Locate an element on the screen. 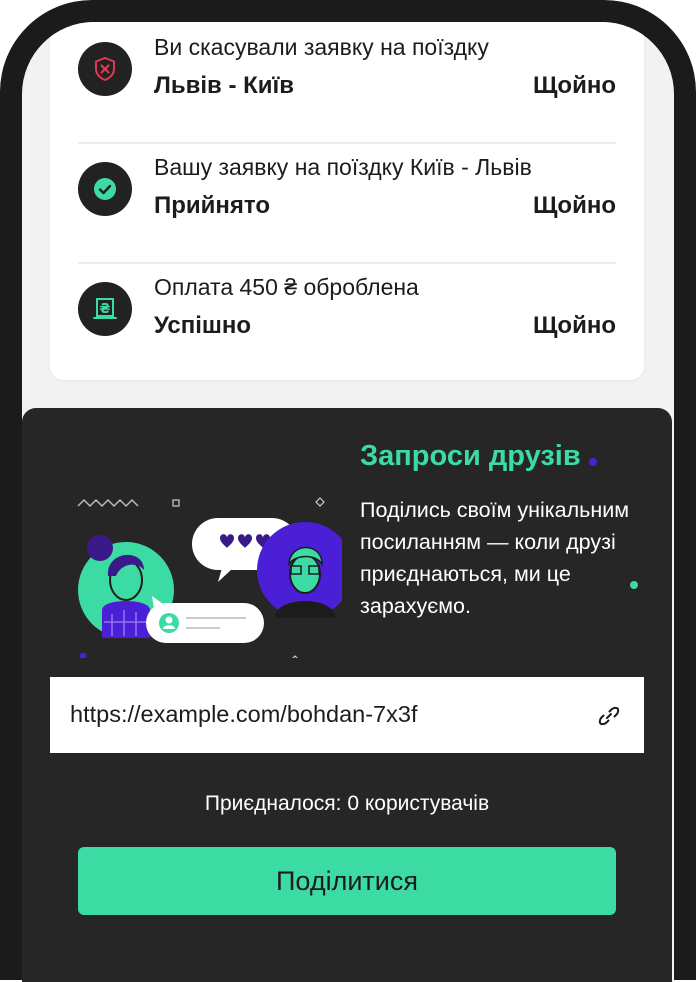 The width and height of the screenshot is (696, 982). zigzag-decoration is located at coordinates (108, 503).